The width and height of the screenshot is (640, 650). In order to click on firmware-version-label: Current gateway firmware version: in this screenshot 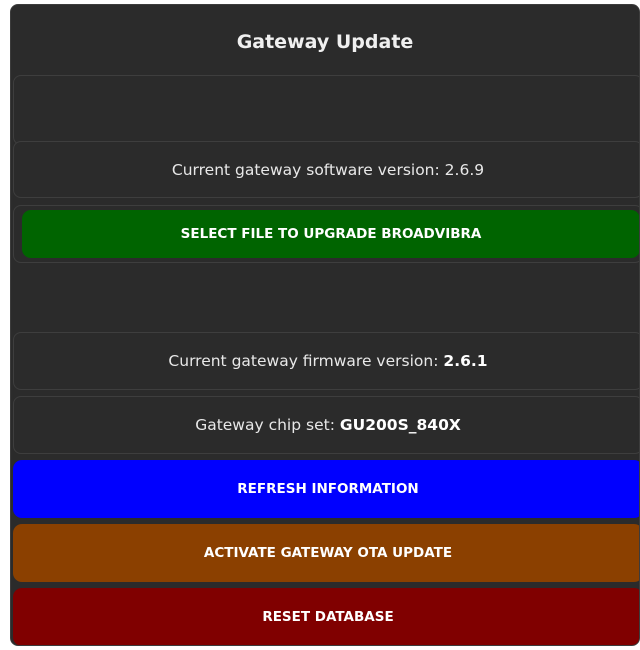, I will do `click(303, 361)`.